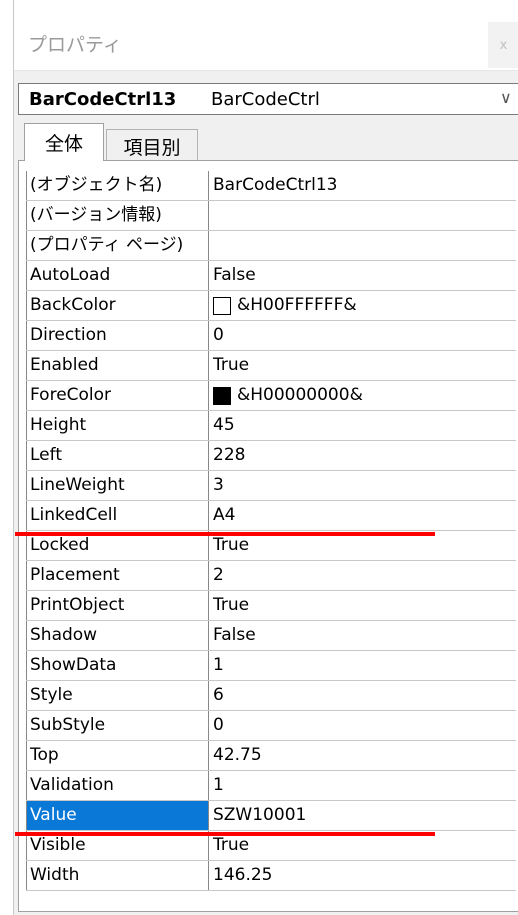  What do you see at coordinates (117, 185) in the screenshot?
I see `property-name: (オブジェクト名)` at bounding box center [117, 185].